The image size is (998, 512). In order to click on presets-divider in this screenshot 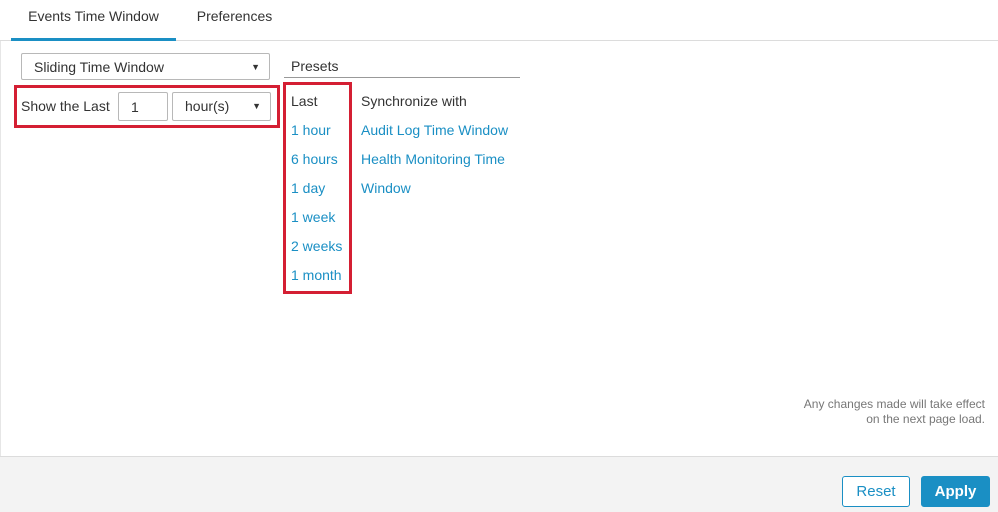, I will do `click(402, 77)`.